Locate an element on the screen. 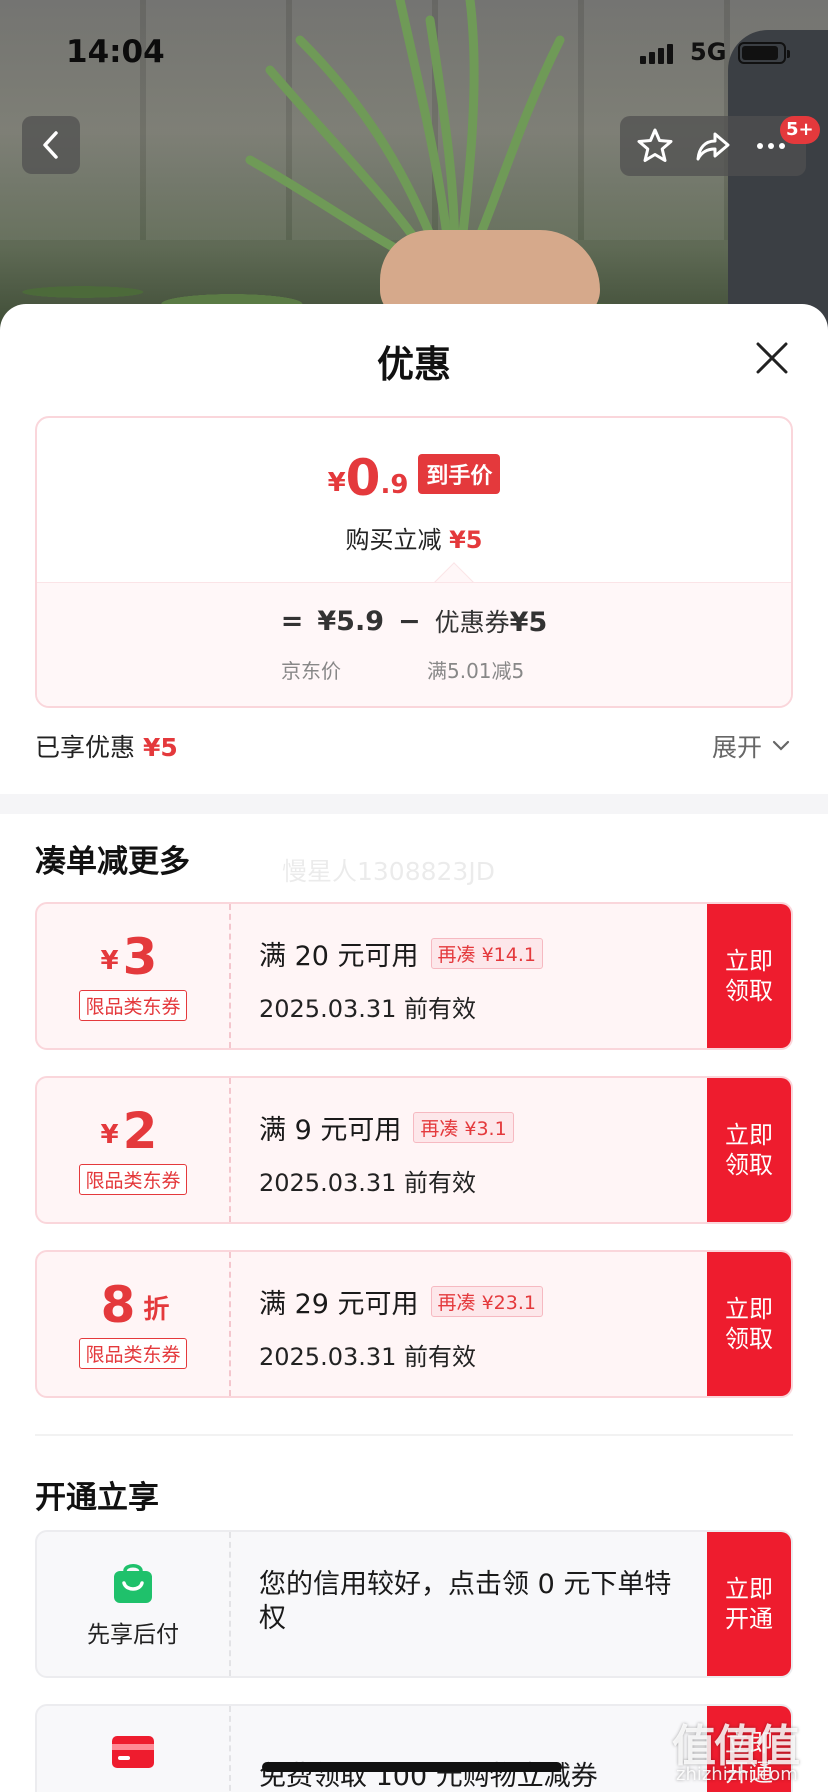  coupon-gap-badge: 再凑 ¥23.1 is located at coordinates (486, 1301).